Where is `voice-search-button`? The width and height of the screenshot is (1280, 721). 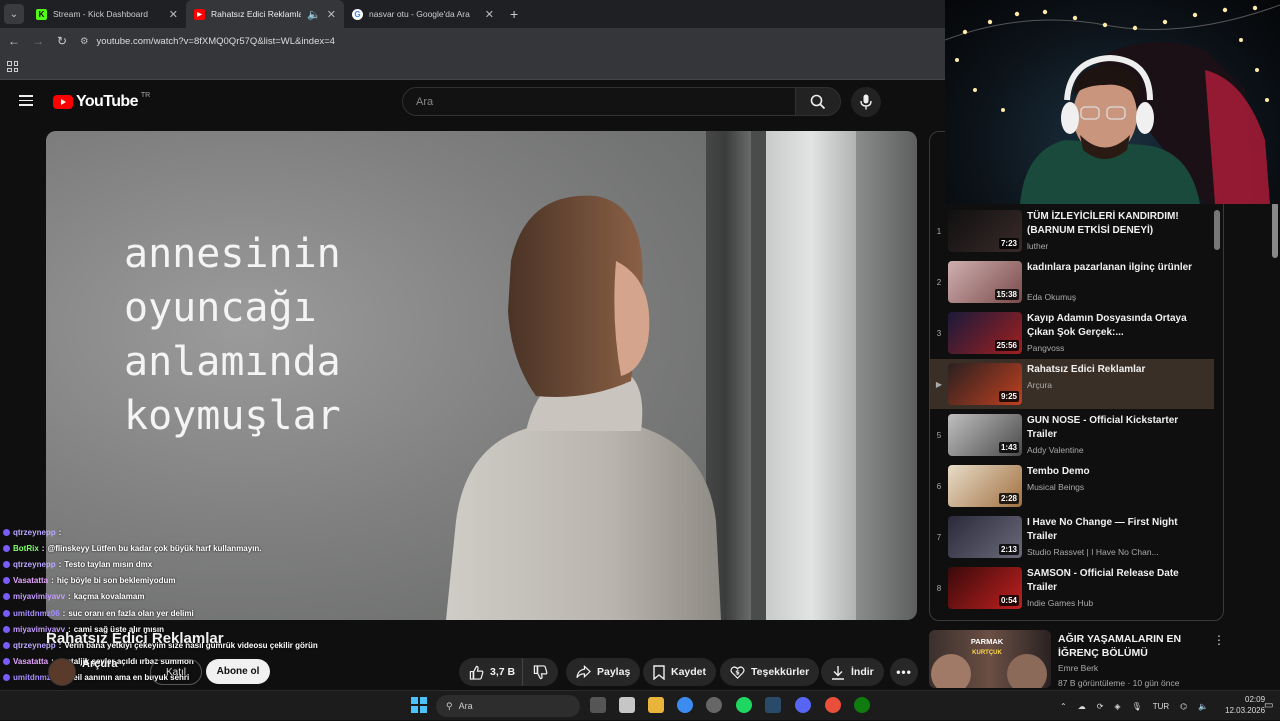
voice-search-button is located at coordinates (866, 102).